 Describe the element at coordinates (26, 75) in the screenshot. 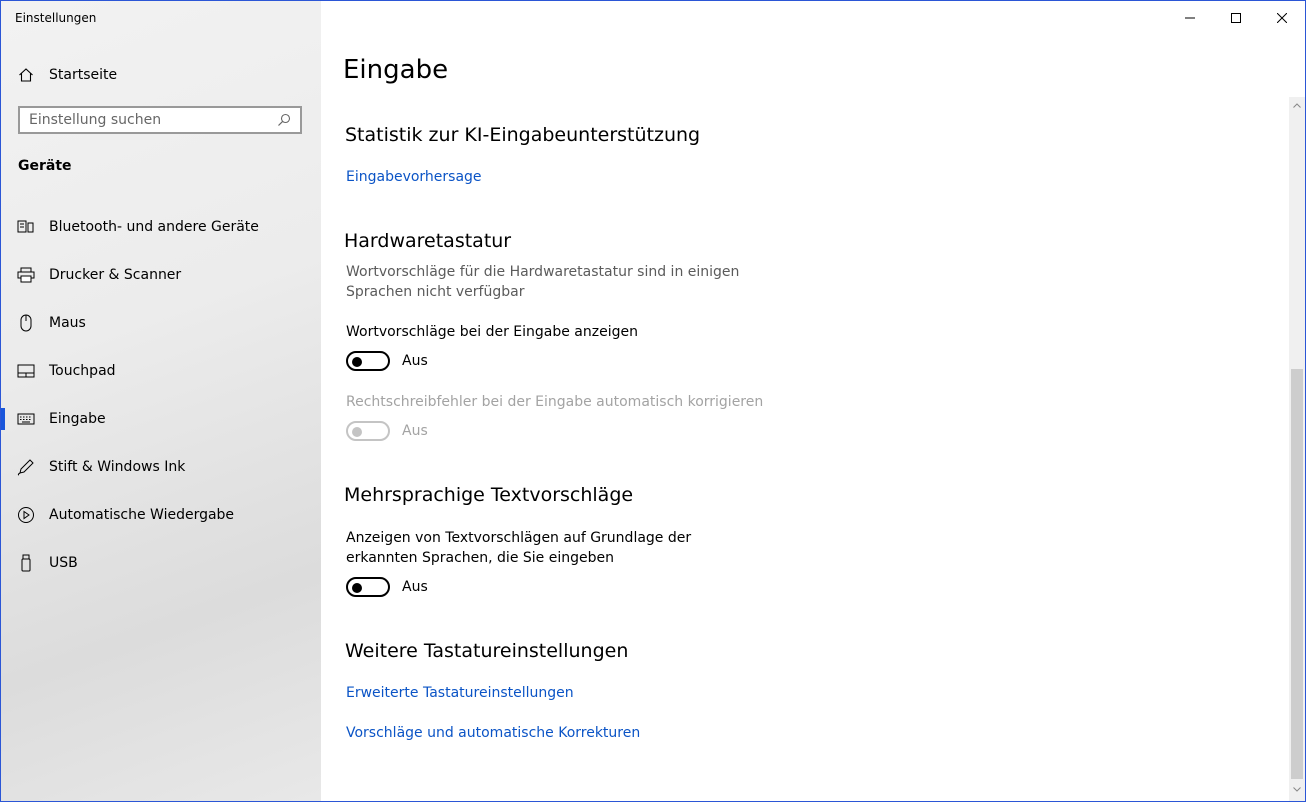

I see `home-icon` at that location.